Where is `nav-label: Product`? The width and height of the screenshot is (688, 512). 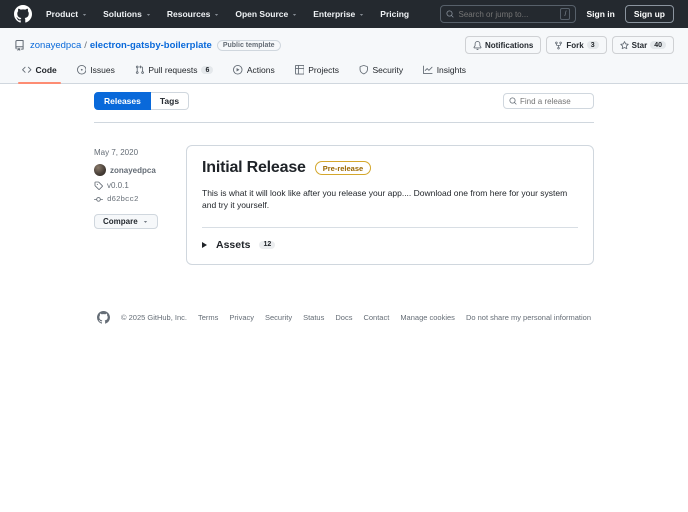 nav-label: Product is located at coordinates (62, 14).